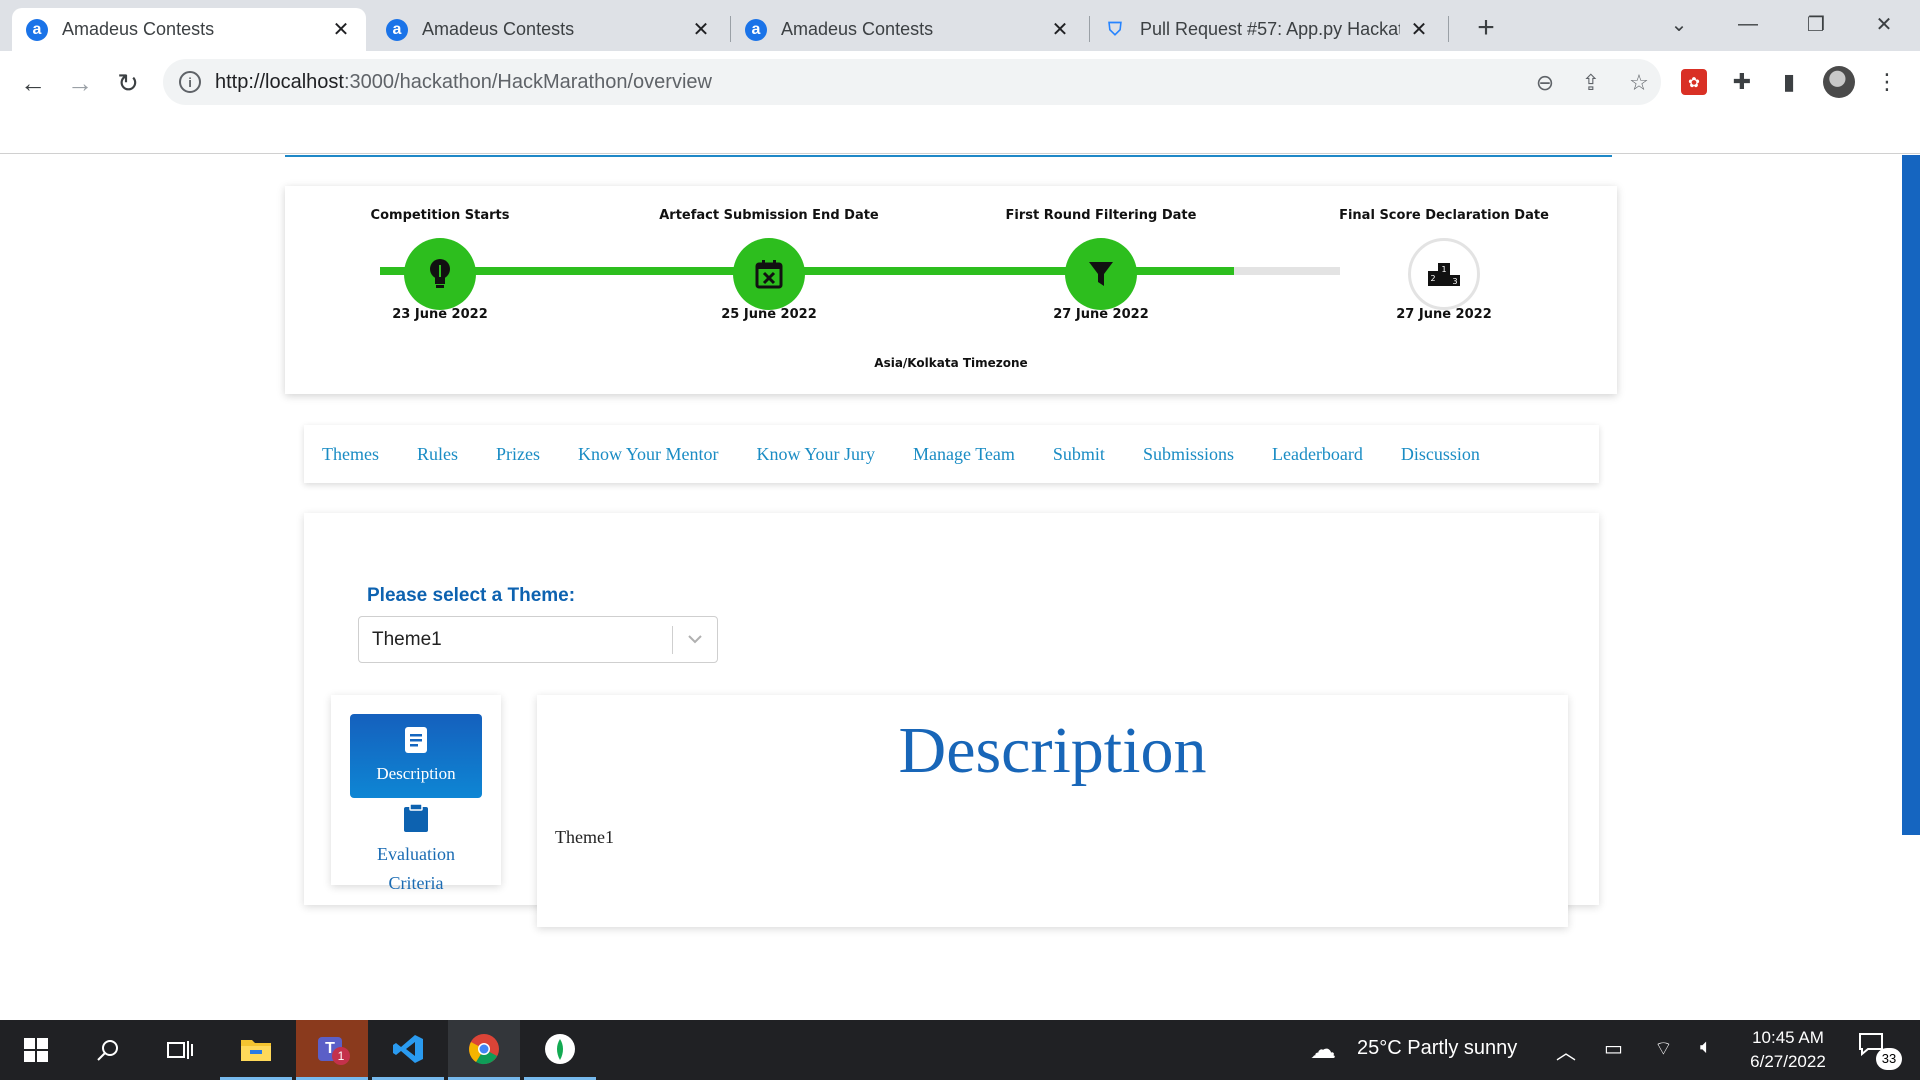 Image resolution: width=1920 pixels, height=1080 pixels. What do you see at coordinates (1052, 750) in the screenshot?
I see `description-title: Description` at bounding box center [1052, 750].